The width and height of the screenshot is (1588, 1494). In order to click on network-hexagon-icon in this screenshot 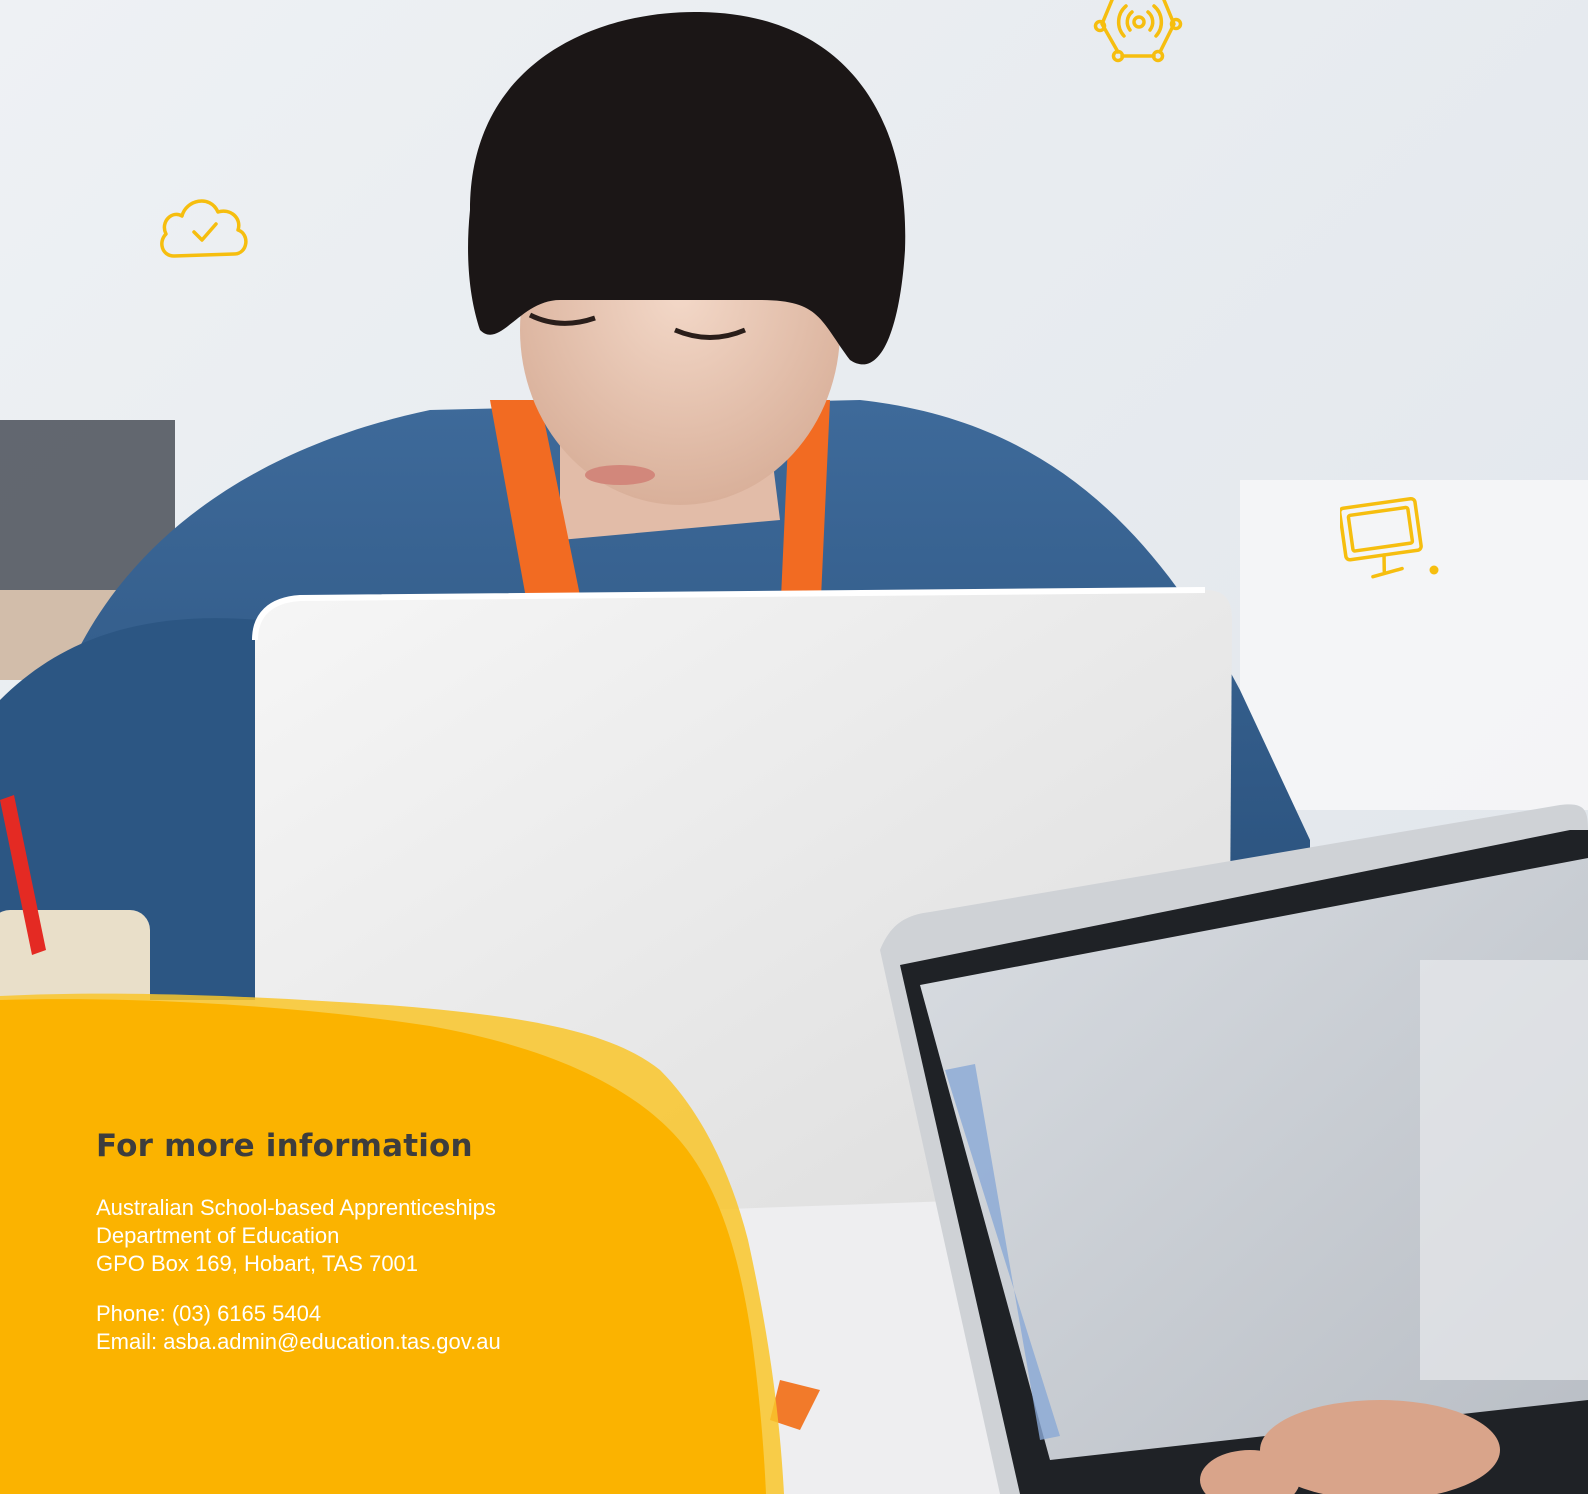, I will do `click(1138, 31)`.